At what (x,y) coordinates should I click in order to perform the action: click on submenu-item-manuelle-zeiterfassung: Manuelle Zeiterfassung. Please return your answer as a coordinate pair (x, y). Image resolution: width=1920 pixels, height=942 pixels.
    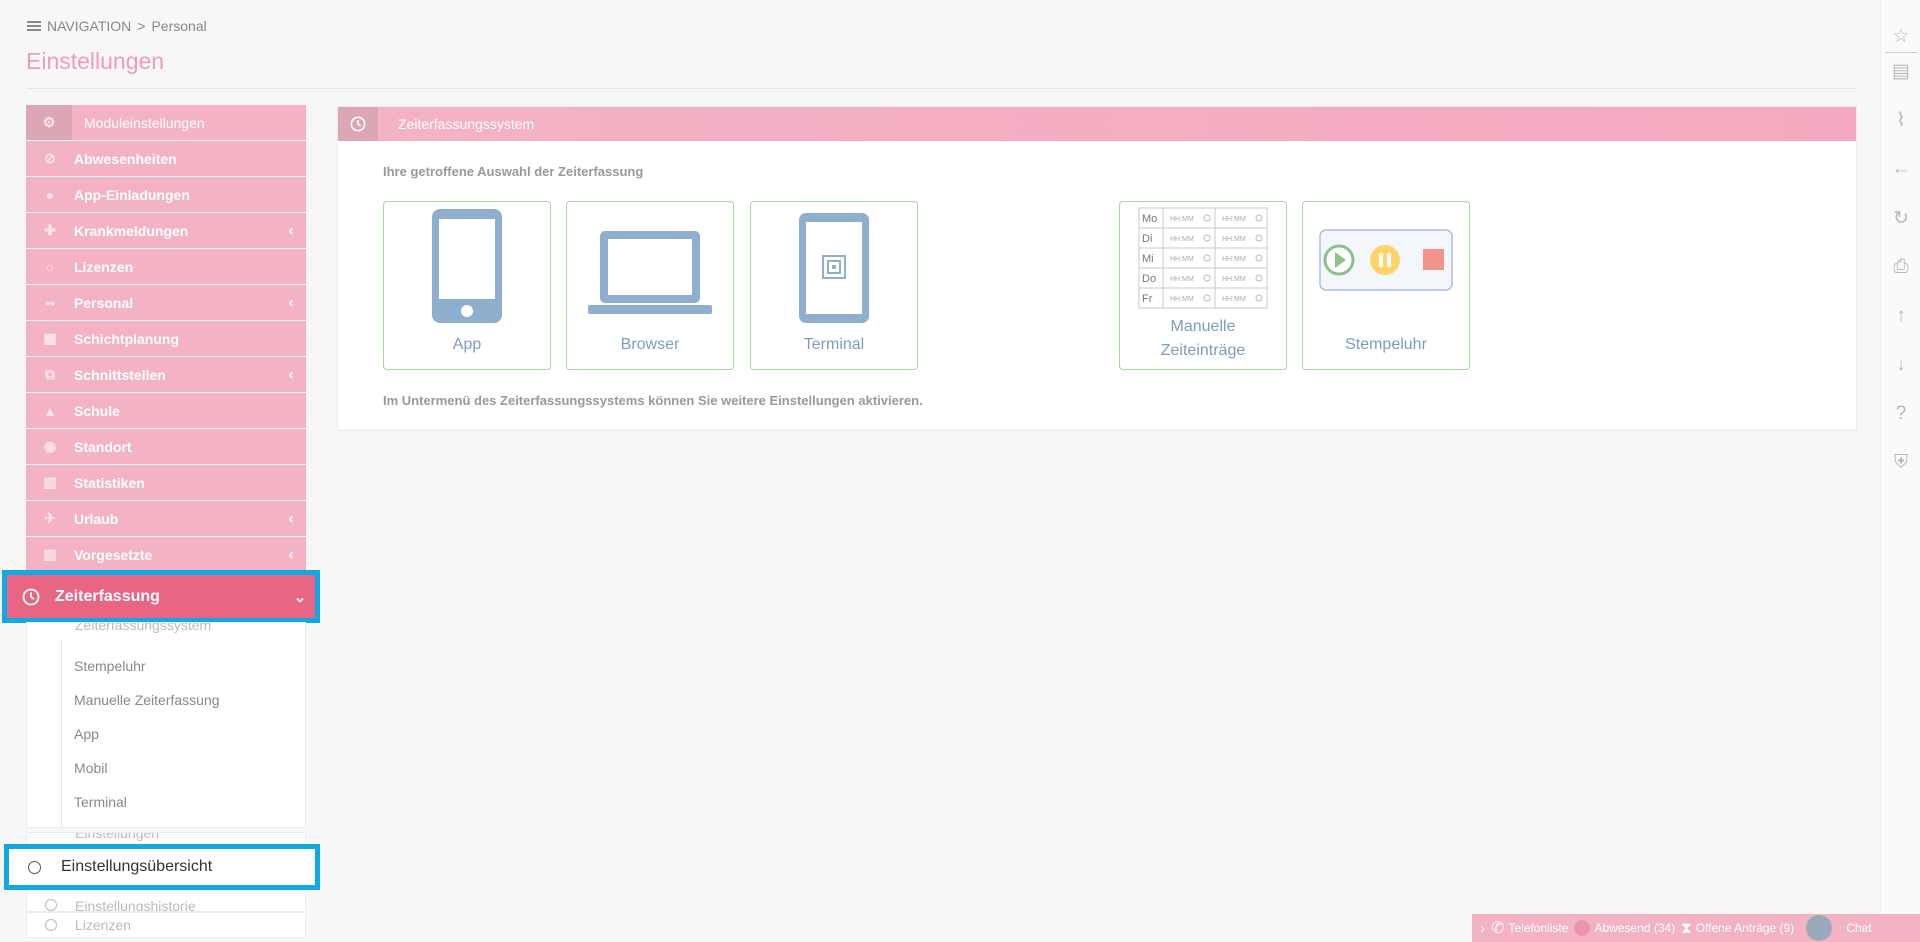
    Looking at the image, I should click on (189, 700).